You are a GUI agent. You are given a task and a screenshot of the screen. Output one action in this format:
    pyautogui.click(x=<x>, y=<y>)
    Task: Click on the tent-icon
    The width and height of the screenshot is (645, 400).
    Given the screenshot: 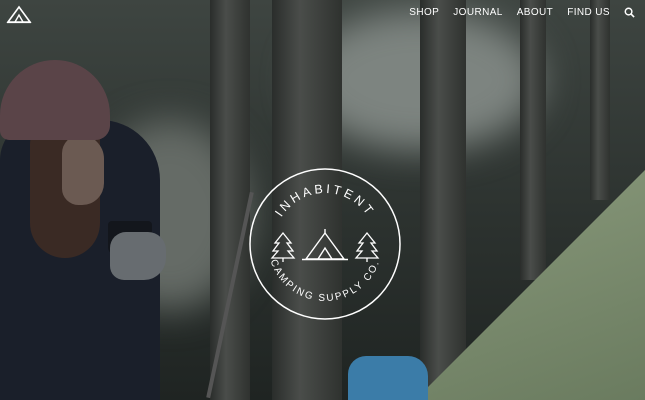 What is the action you would take?
    pyautogui.click(x=325, y=245)
    